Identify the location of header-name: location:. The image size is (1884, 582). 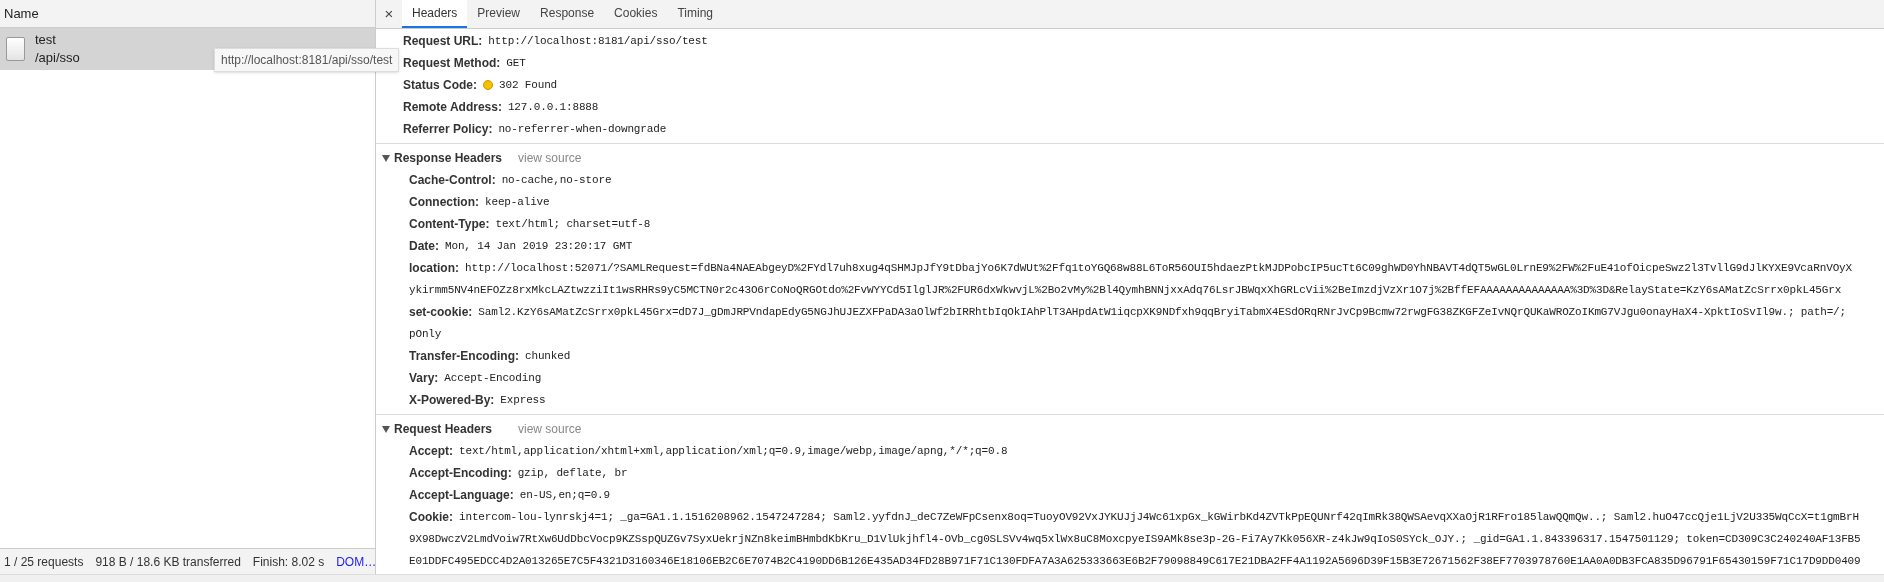
(434, 268).